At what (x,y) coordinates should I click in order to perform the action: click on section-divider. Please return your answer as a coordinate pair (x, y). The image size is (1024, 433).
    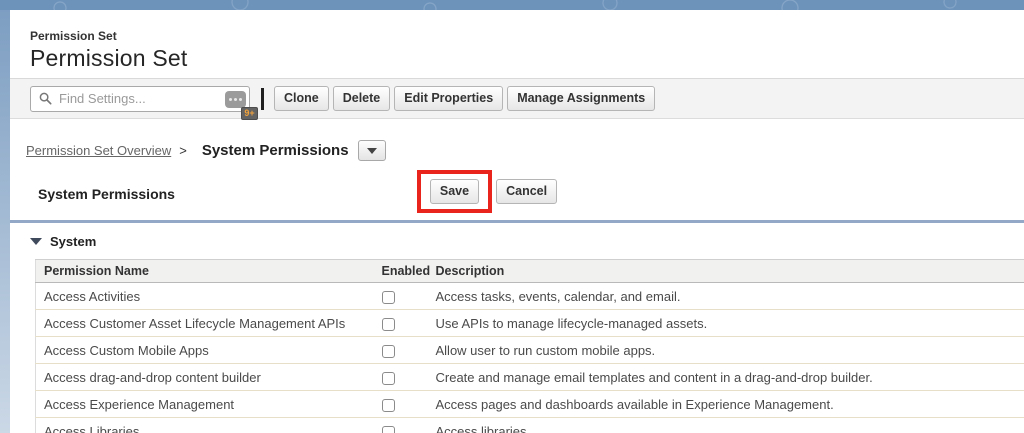
    Looking at the image, I should click on (517, 221).